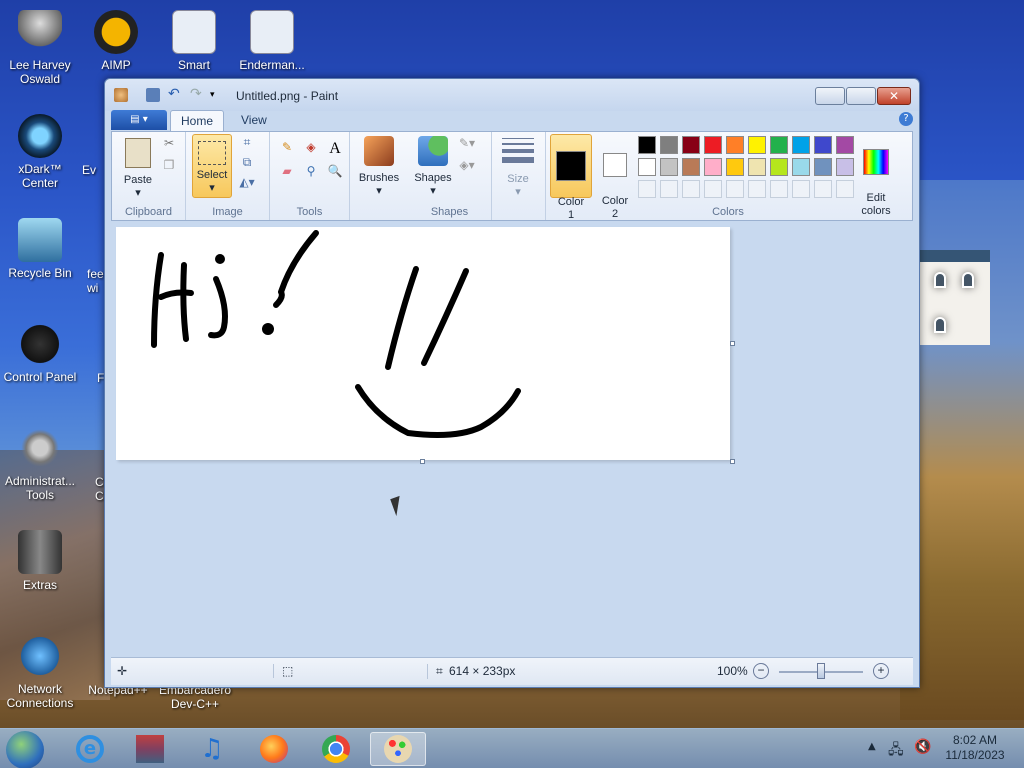 The image size is (1024, 768). What do you see at coordinates (153, 95) in the screenshot?
I see `save-icon` at bounding box center [153, 95].